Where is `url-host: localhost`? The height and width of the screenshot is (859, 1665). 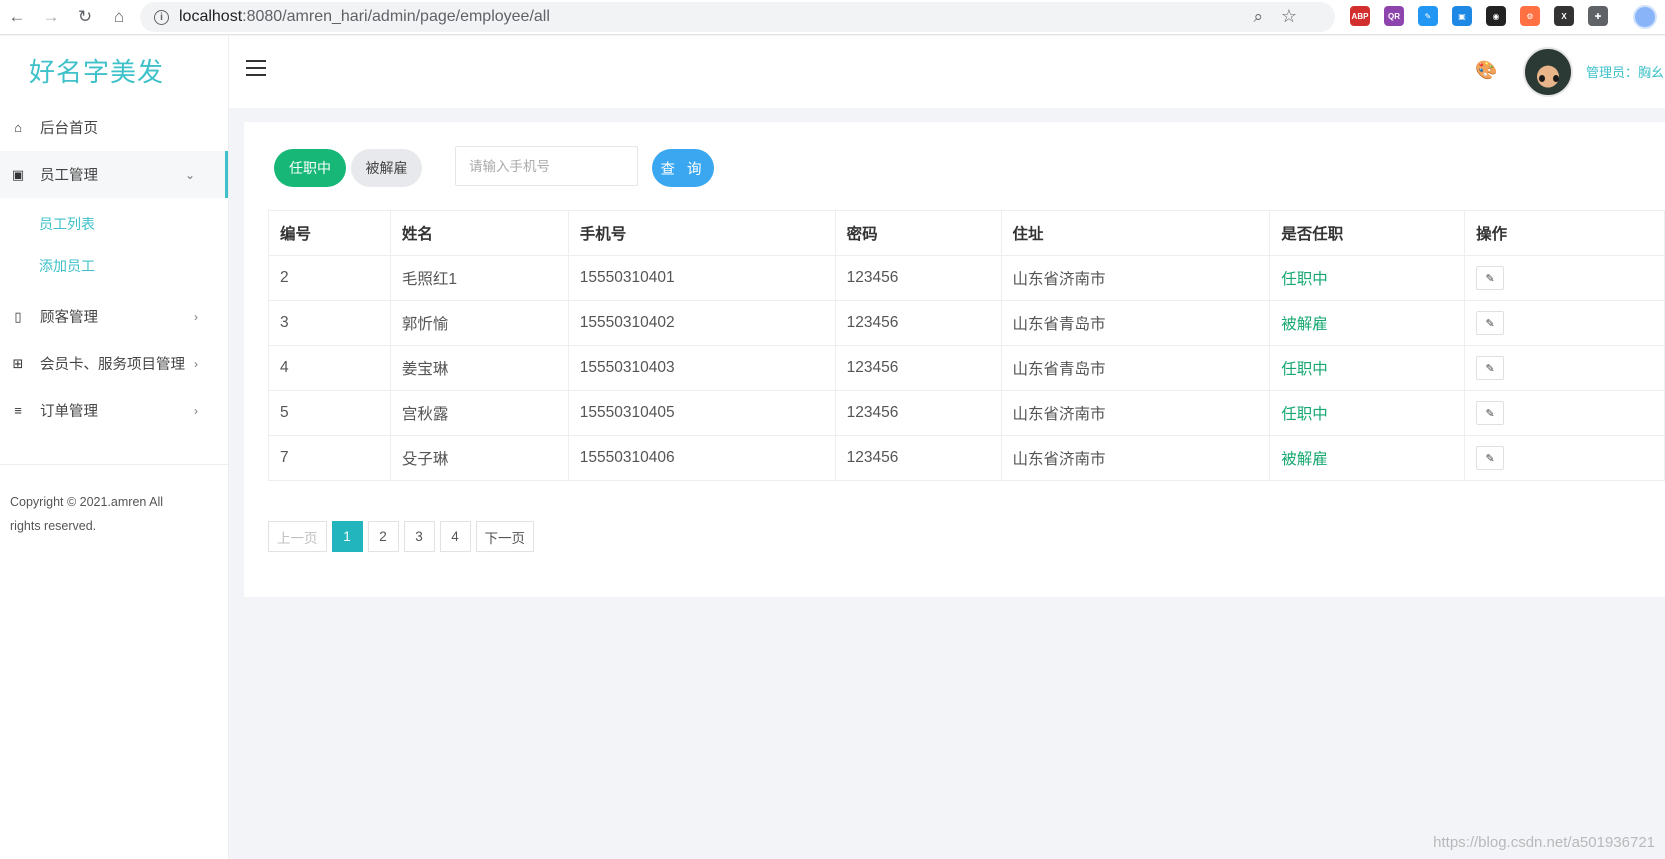
url-host: localhost is located at coordinates (211, 16).